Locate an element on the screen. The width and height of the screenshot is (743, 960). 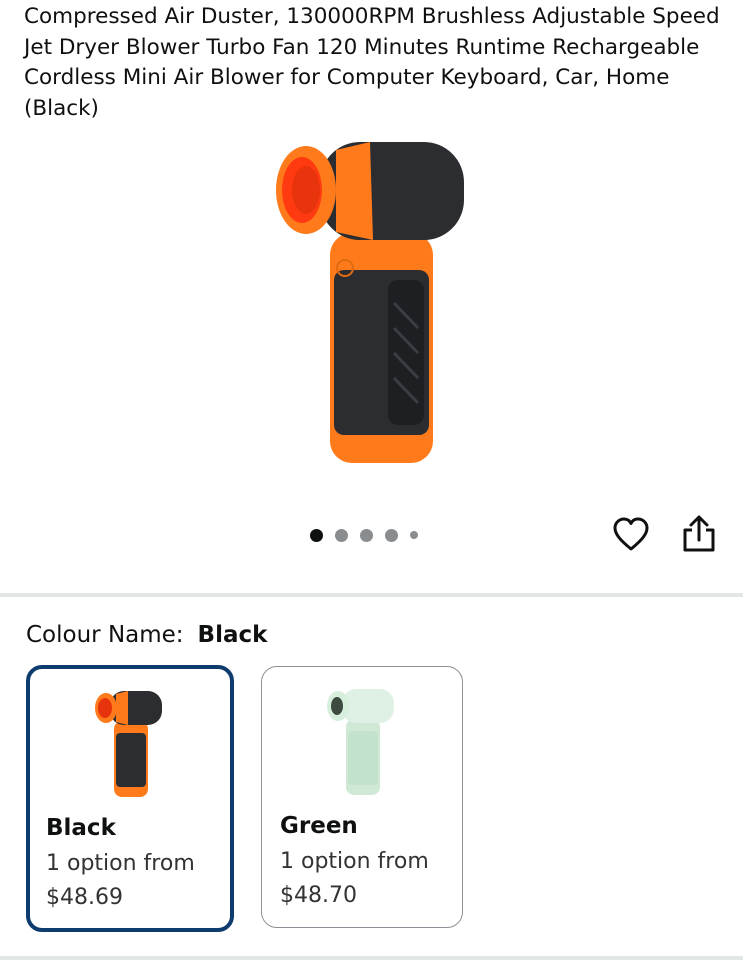
variation-label: Colour Name: Black is located at coordinates (146, 635).